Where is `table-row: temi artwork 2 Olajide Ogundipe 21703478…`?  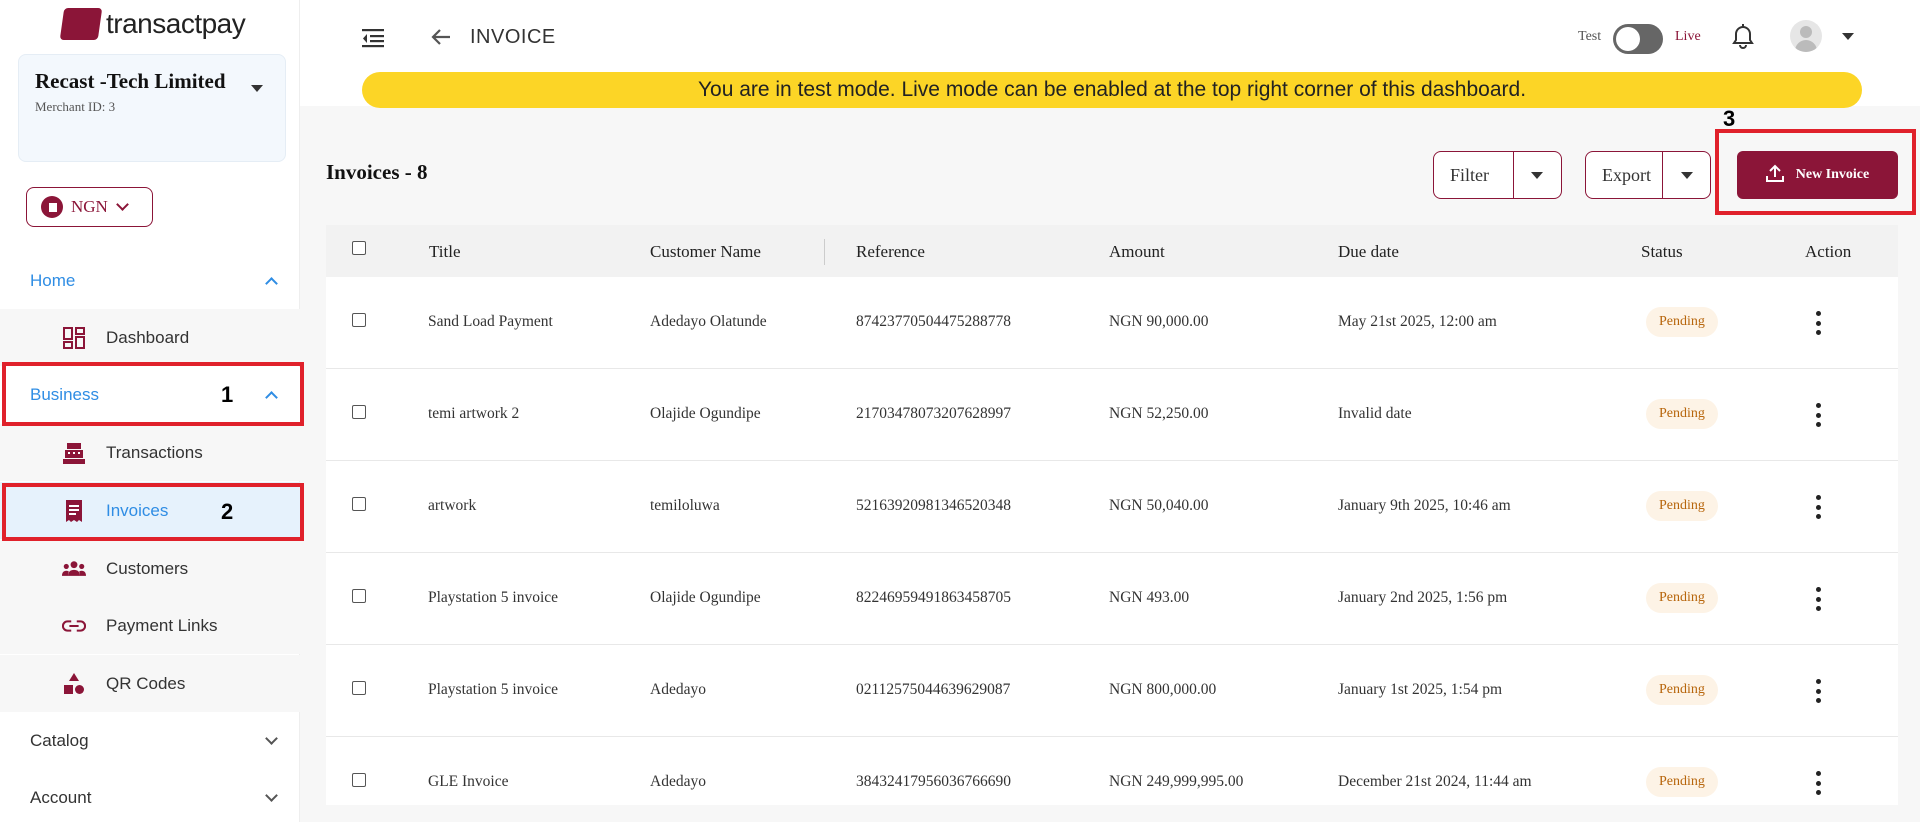 table-row: temi artwork 2 Olajide Ogundipe 21703478… is located at coordinates (1112, 415).